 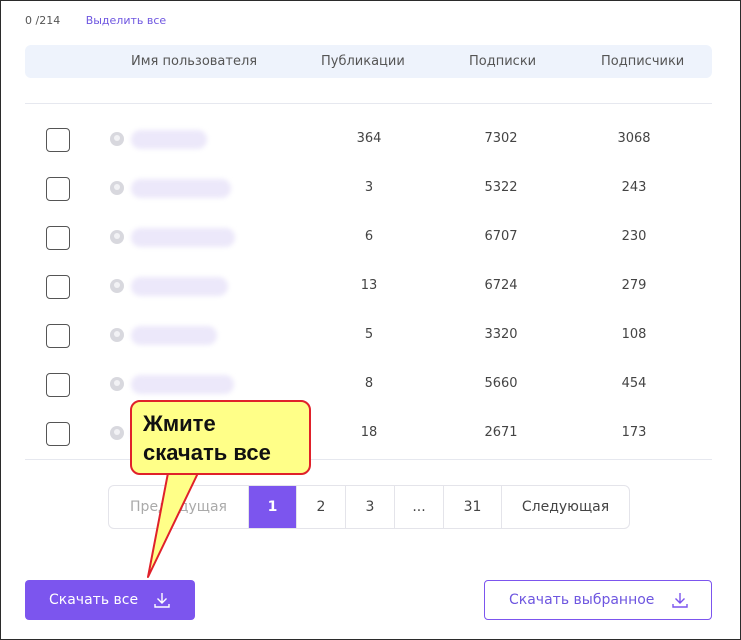 I want to click on table-row: 364 7302 3068, so click(x=370, y=140).